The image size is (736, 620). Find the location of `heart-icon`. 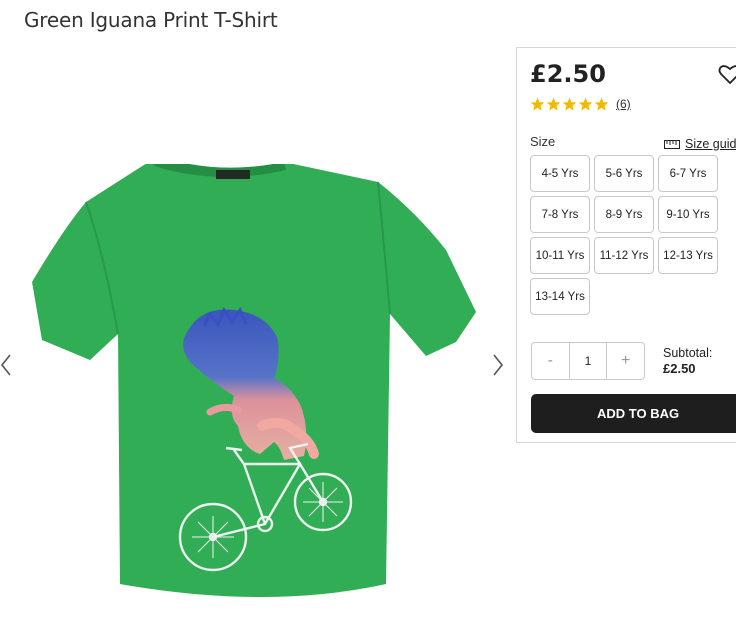

heart-icon is located at coordinates (727, 75).